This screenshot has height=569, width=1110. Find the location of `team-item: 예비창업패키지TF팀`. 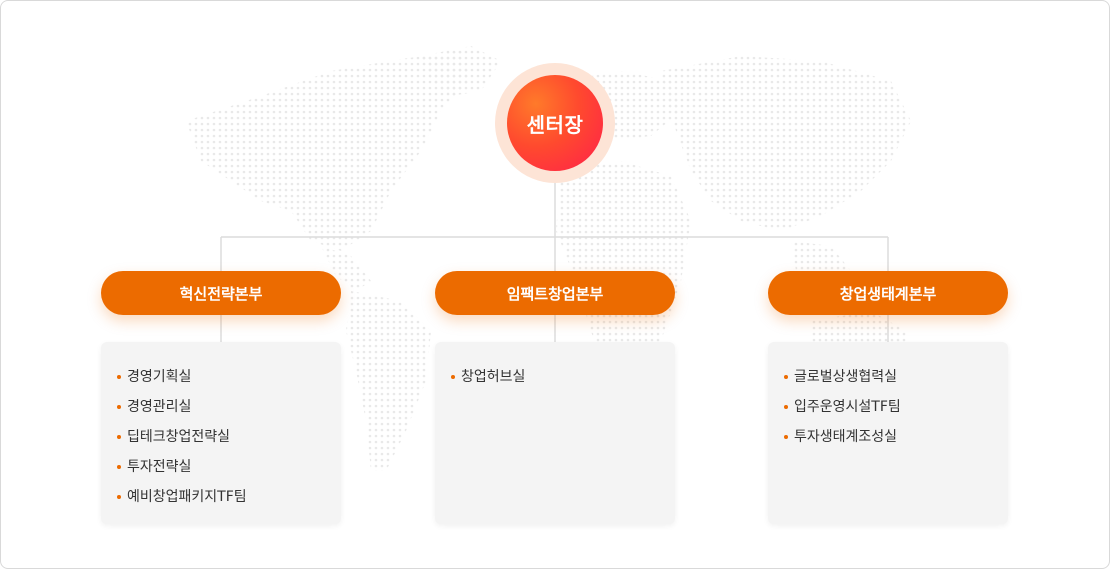

team-item: 예비창업패키지TF팀 is located at coordinates (229, 497).